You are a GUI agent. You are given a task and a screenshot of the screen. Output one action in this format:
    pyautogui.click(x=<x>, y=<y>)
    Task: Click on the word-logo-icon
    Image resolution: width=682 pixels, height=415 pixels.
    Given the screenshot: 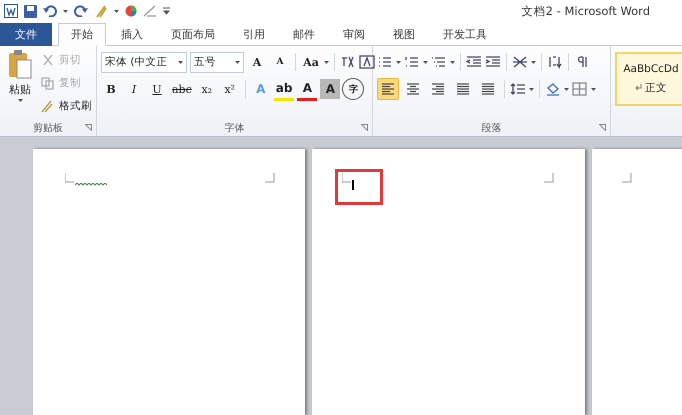 What is the action you would take?
    pyautogui.click(x=11, y=11)
    